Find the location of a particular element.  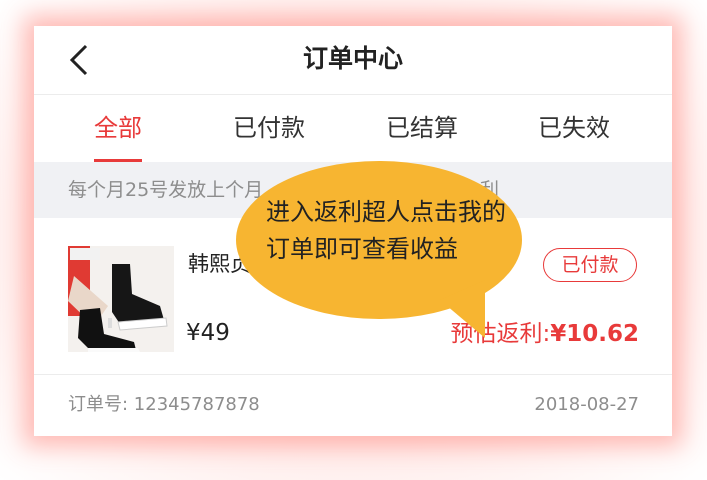

notice-text: 每个月25号发放上个月 is located at coordinates (166, 190).